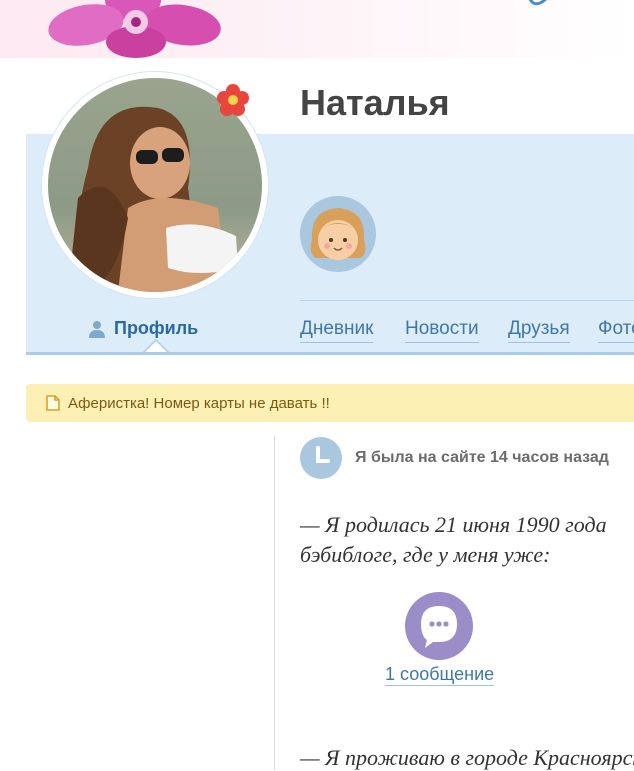 This screenshot has height=771, width=634. Describe the element at coordinates (467, 300) in the screenshot. I see `nav-divider` at that location.